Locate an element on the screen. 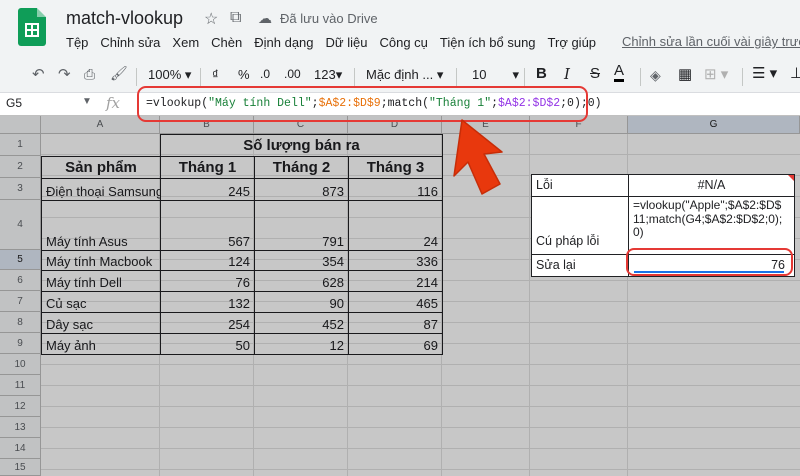 This screenshot has width=800, height=476. undo-icon: ↶ is located at coordinates (38, 74).